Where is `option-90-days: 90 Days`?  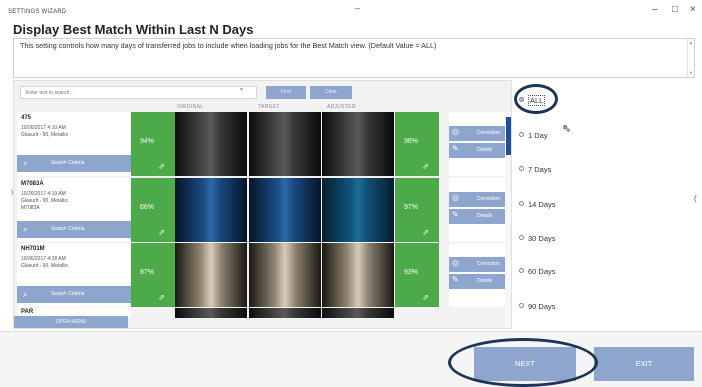
option-90-days: 90 Days is located at coordinates (537, 306).